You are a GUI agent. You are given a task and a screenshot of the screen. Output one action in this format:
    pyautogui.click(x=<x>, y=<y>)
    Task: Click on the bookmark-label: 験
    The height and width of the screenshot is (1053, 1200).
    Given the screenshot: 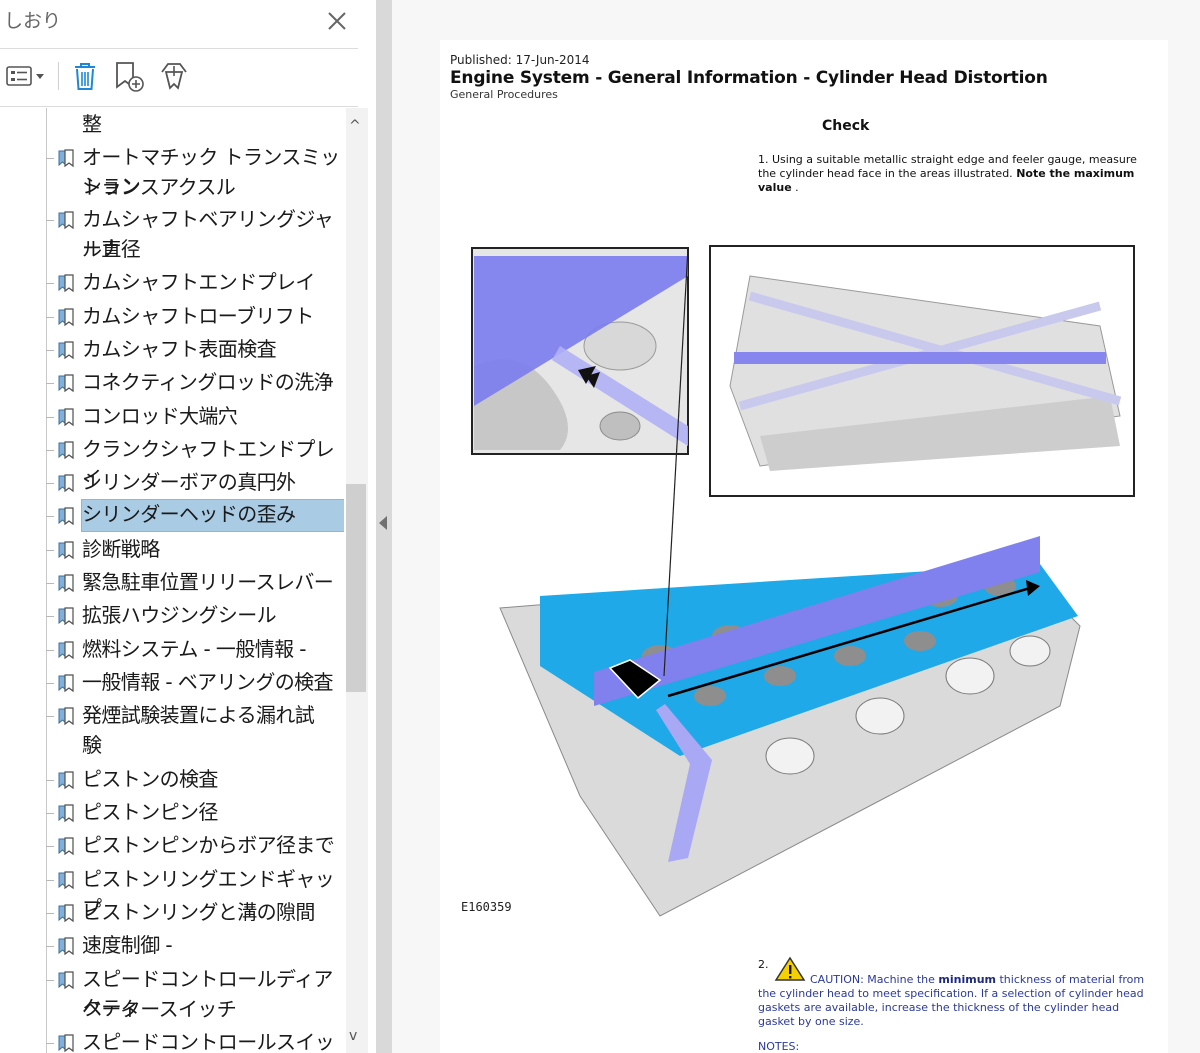 What is the action you would take?
    pyautogui.click(x=92, y=745)
    